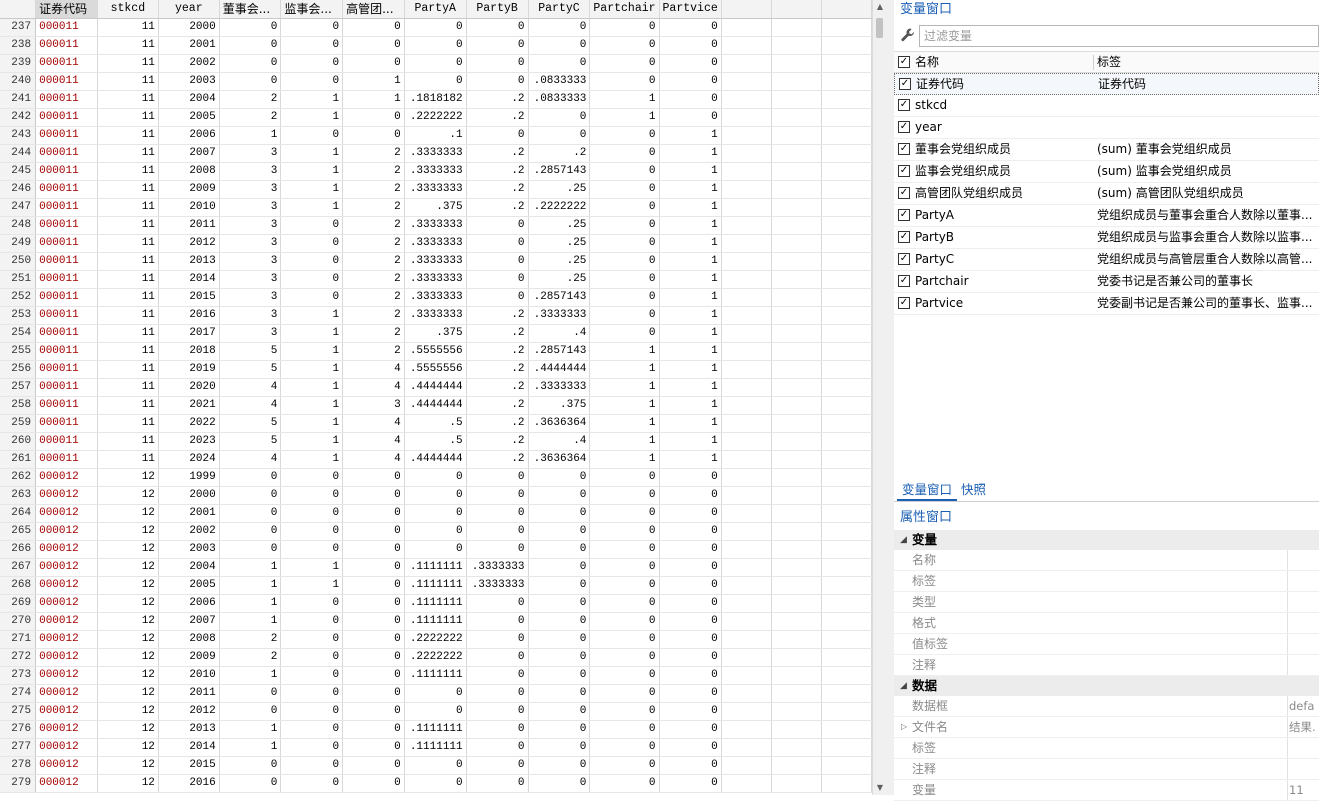 The width and height of the screenshot is (1319, 801). Describe the element at coordinates (250, 333) in the screenshot. I see `table-cell: 3` at that location.